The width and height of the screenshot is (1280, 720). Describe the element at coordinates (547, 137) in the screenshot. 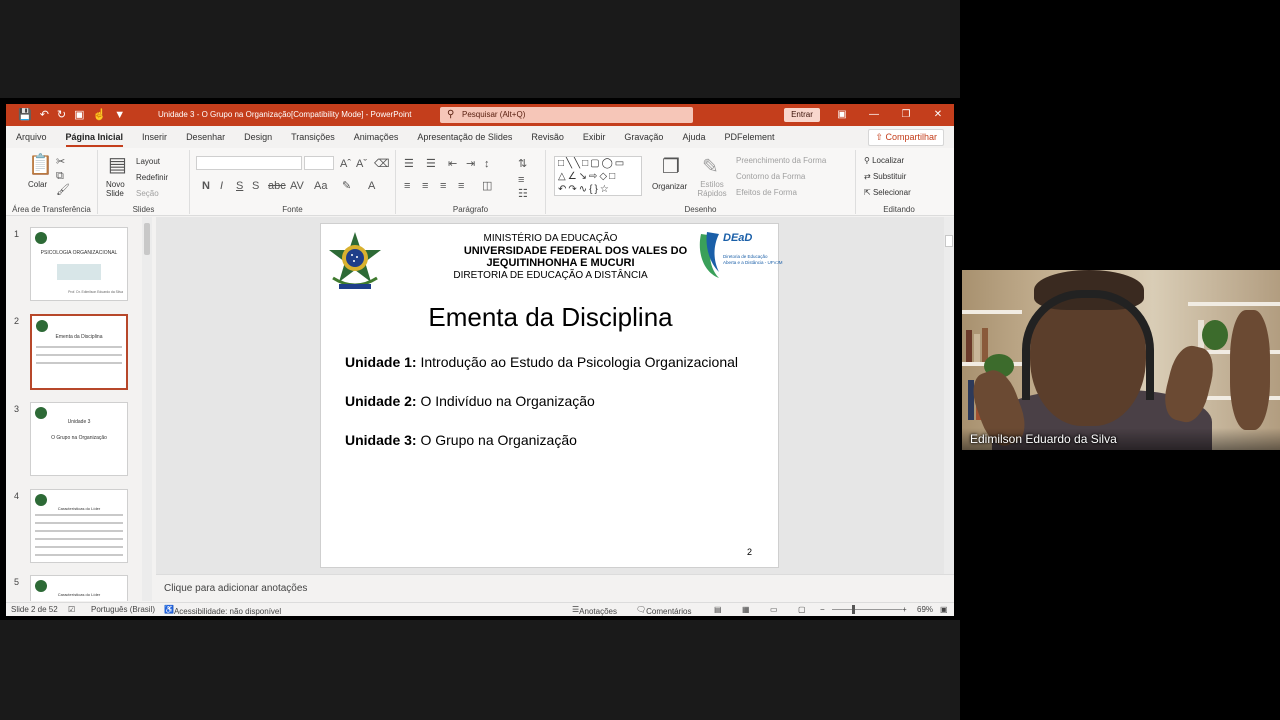

I see `tab-revisao: Revisão` at that location.